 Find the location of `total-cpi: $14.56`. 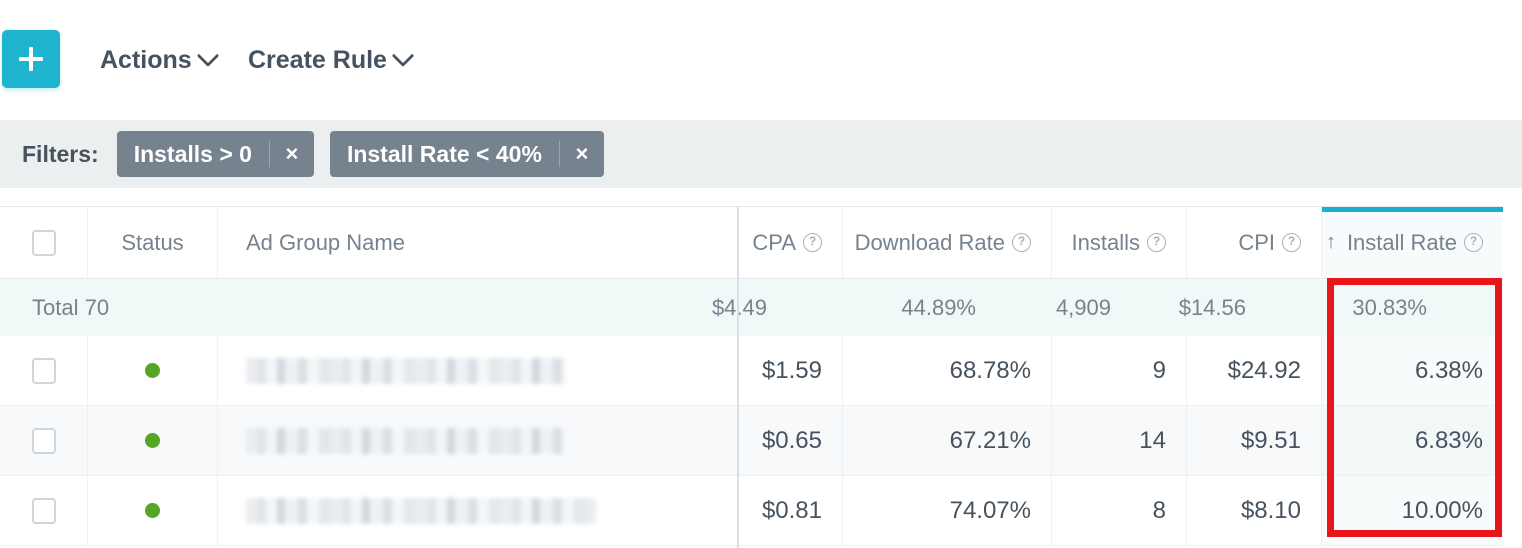

total-cpi: $14.56 is located at coordinates (1212, 307).